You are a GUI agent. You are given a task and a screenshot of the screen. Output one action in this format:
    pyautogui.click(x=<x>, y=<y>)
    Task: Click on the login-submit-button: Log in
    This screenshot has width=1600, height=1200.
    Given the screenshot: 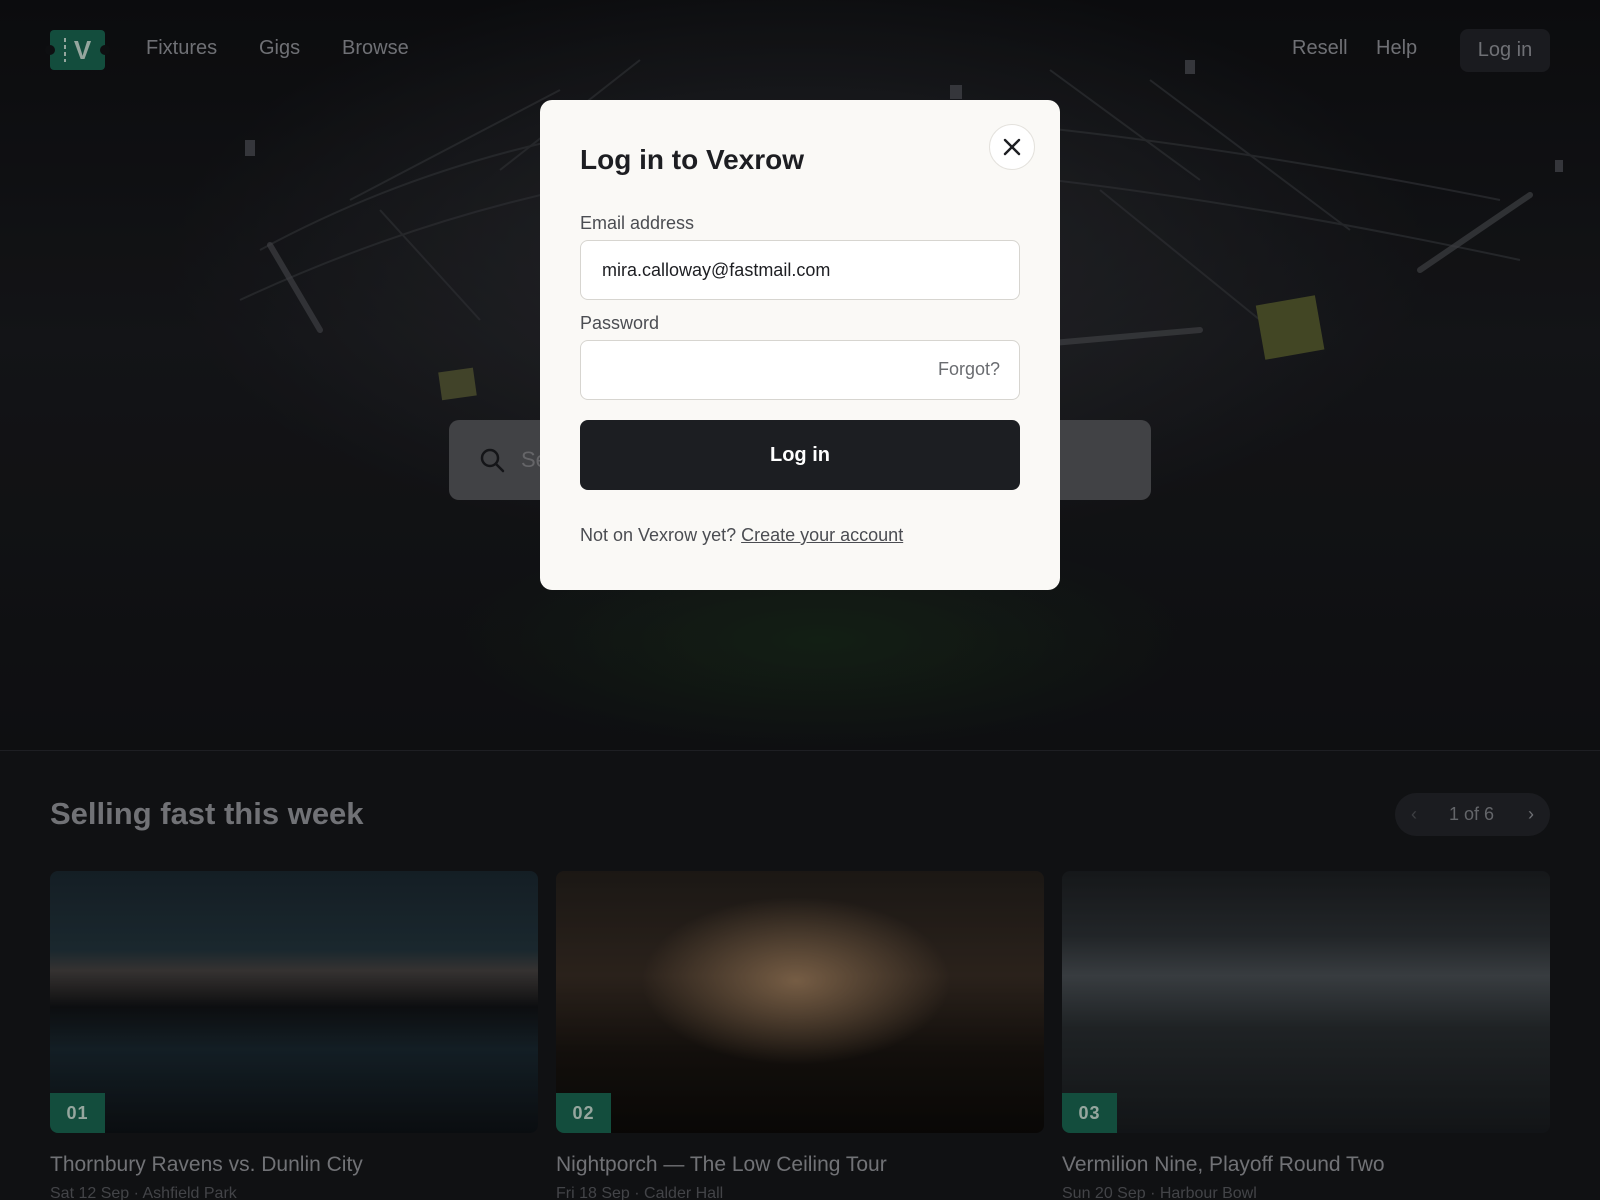 What is the action you would take?
    pyautogui.click(x=800, y=455)
    